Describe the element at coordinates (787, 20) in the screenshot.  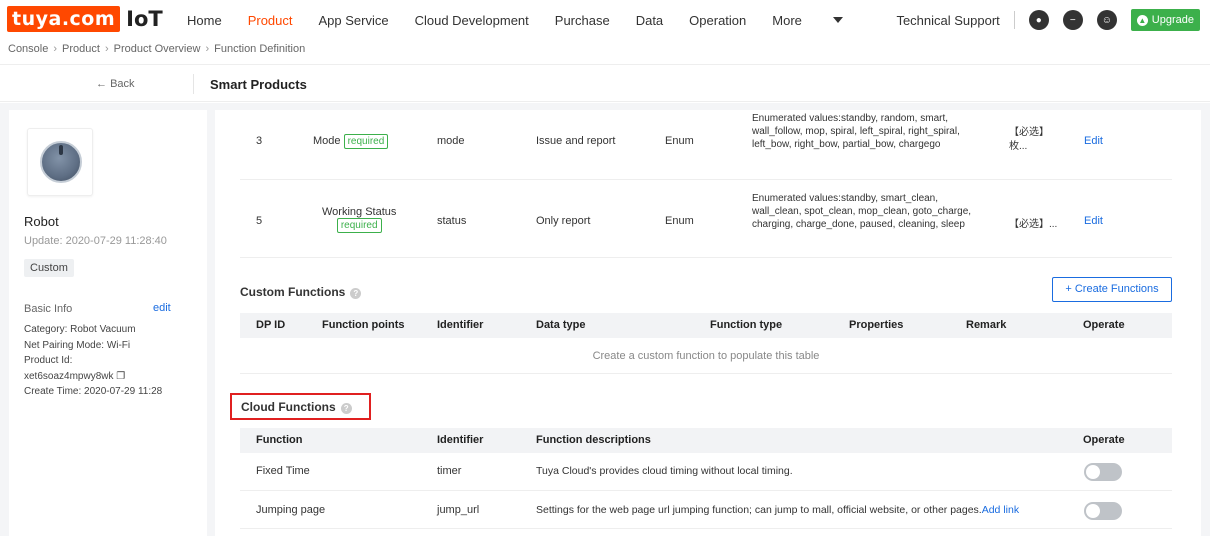
I see `nav-more-label: More` at that location.